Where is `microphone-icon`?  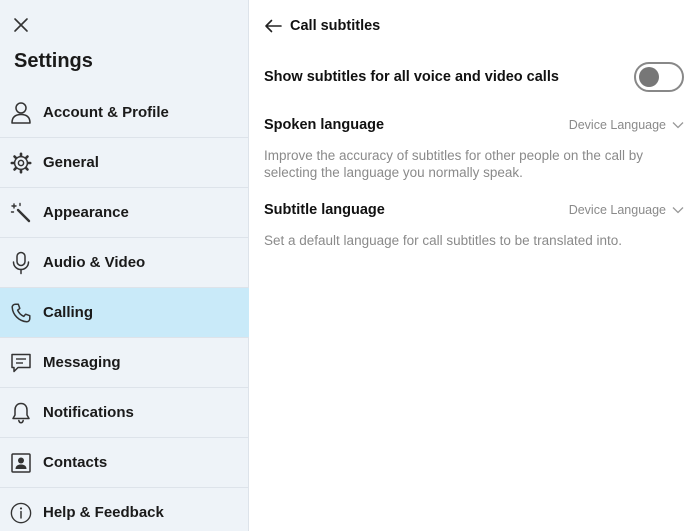
microphone-icon is located at coordinates (21, 263).